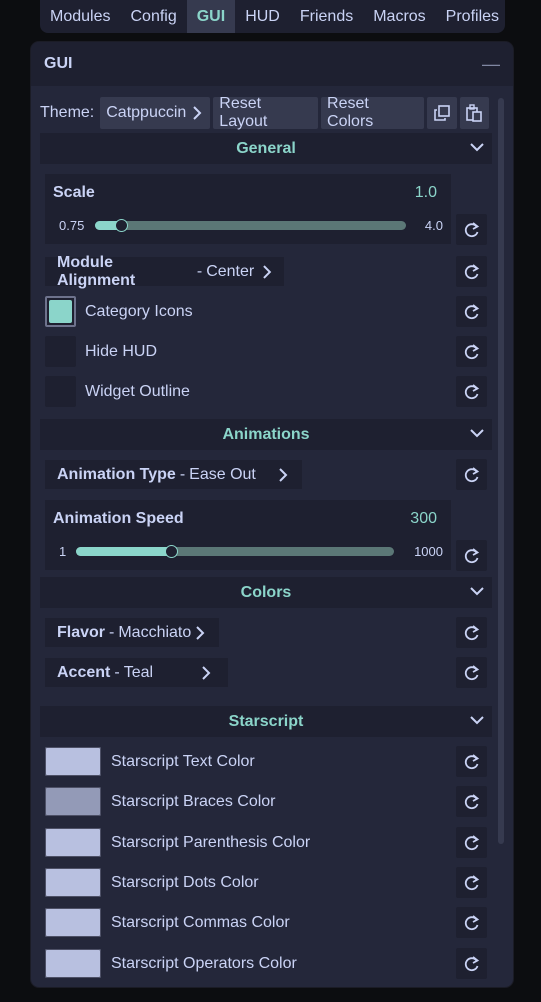 This screenshot has width=541, height=1002. What do you see at coordinates (248, 535) in the screenshot?
I see `animation-speed-setting: Animation Speed 300 1 1000` at bounding box center [248, 535].